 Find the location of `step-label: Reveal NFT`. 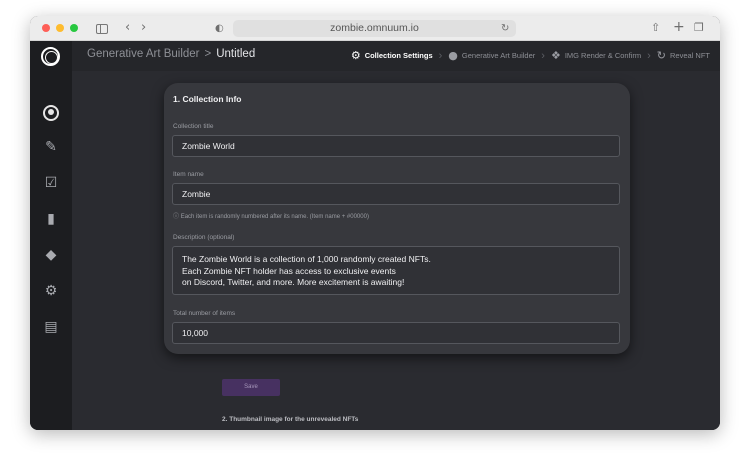

step-label: Reveal NFT is located at coordinates (689, 55).